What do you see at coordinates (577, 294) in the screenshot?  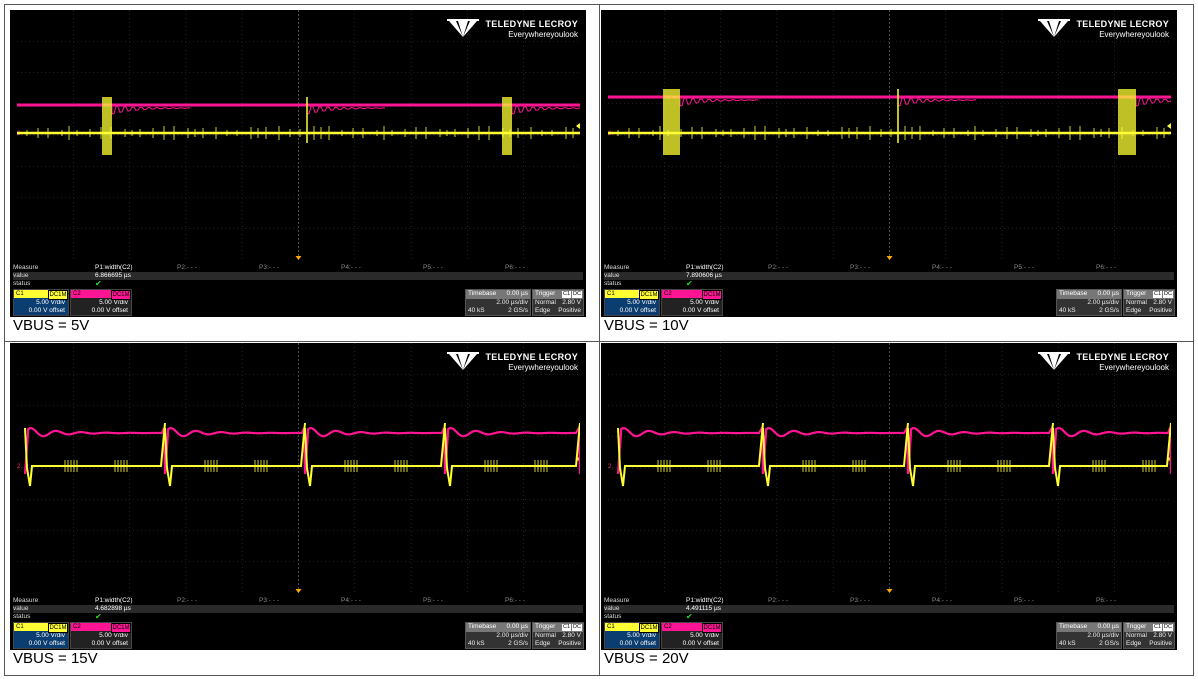 I see `trigger-coupling: DC` at bounding box center [577, 294].